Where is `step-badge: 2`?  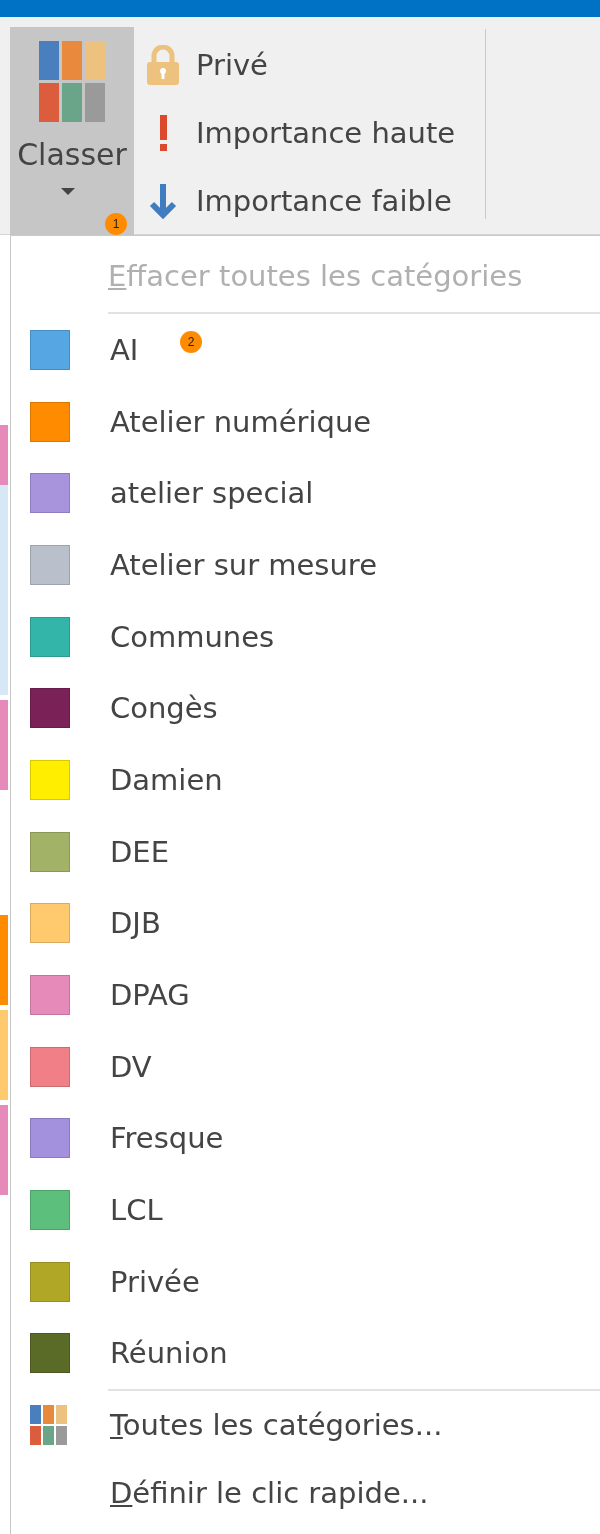
step-badge: 2 is located at coordinates (191, 342).